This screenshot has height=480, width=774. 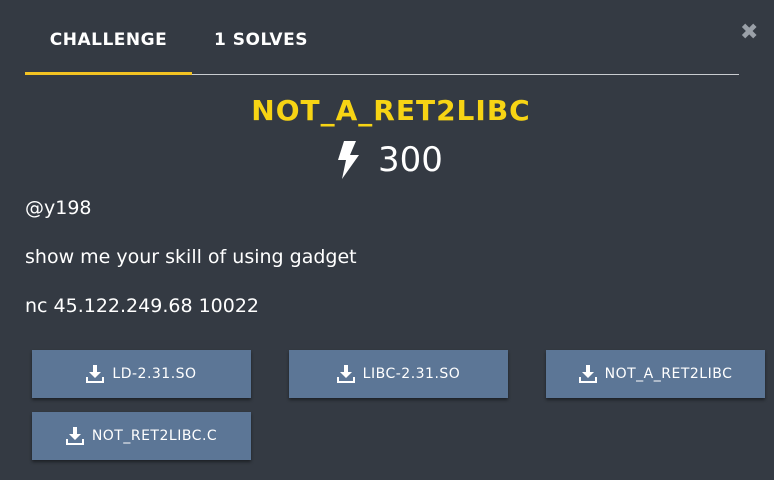 I want to click on download-libc-button: LIBC-2.31.SO, so click(x=398, y=374).